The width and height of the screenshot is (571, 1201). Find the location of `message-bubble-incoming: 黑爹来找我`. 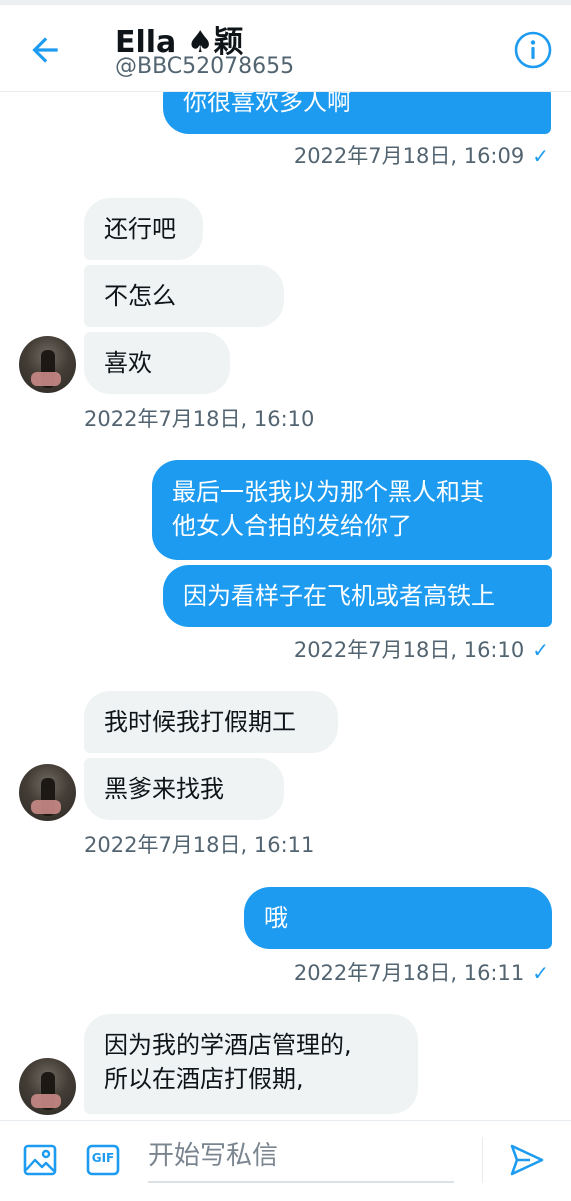

message-bubble-incoming: 黑爹来找我 is located at coordinates (184, 789).